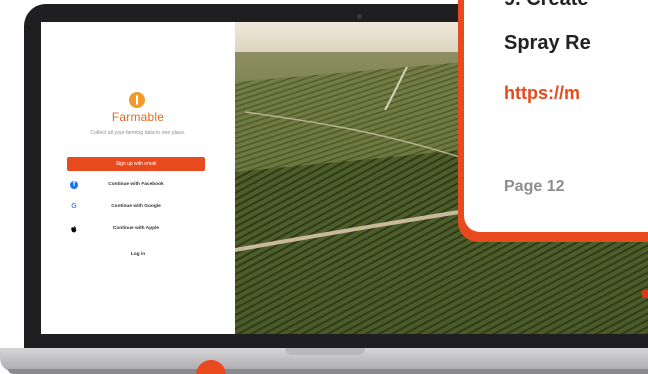 This screenshot has width=648, height=374. Describe the element at coordinates (576, 187) in the screenshot. I see `callout-page: Page 12` at that location.